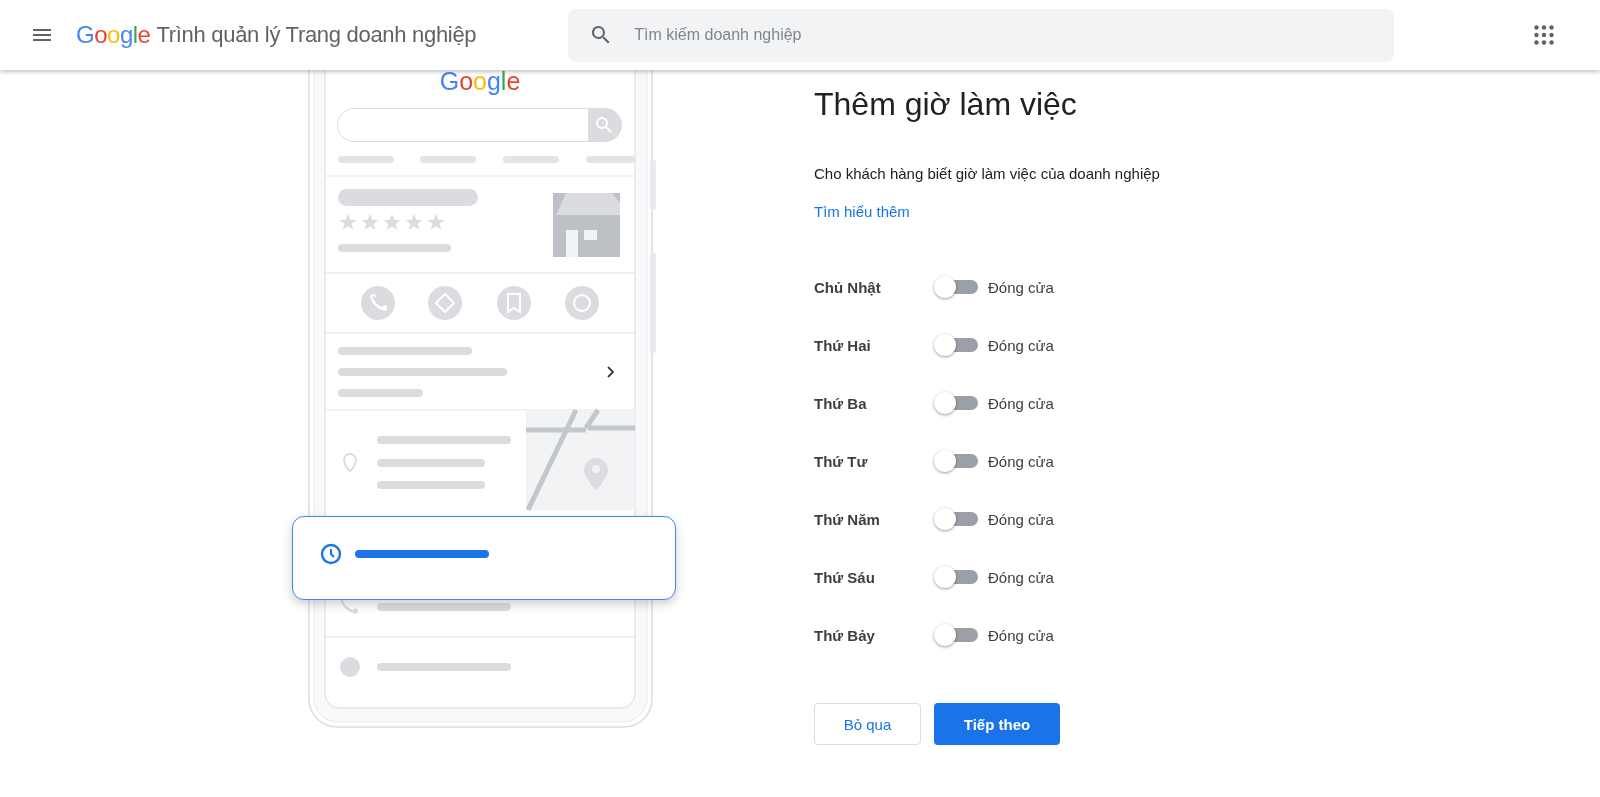  What do you see at coordinates (987, 174) in the screenshot?
I see `description-text: Cho khách hàng biết giờ làm việc của doanh nghiệp` at bounding box center [987, 174].